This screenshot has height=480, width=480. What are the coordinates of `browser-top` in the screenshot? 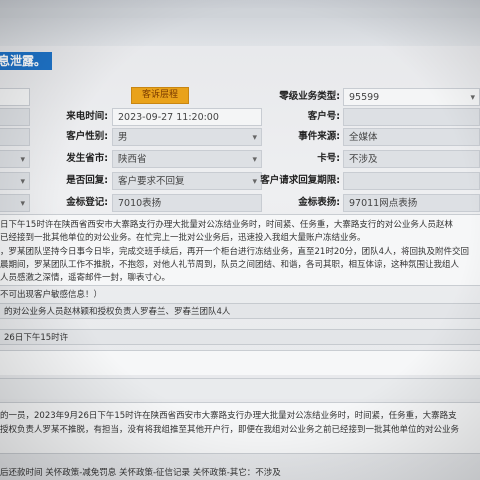 It's located at (240, 23).